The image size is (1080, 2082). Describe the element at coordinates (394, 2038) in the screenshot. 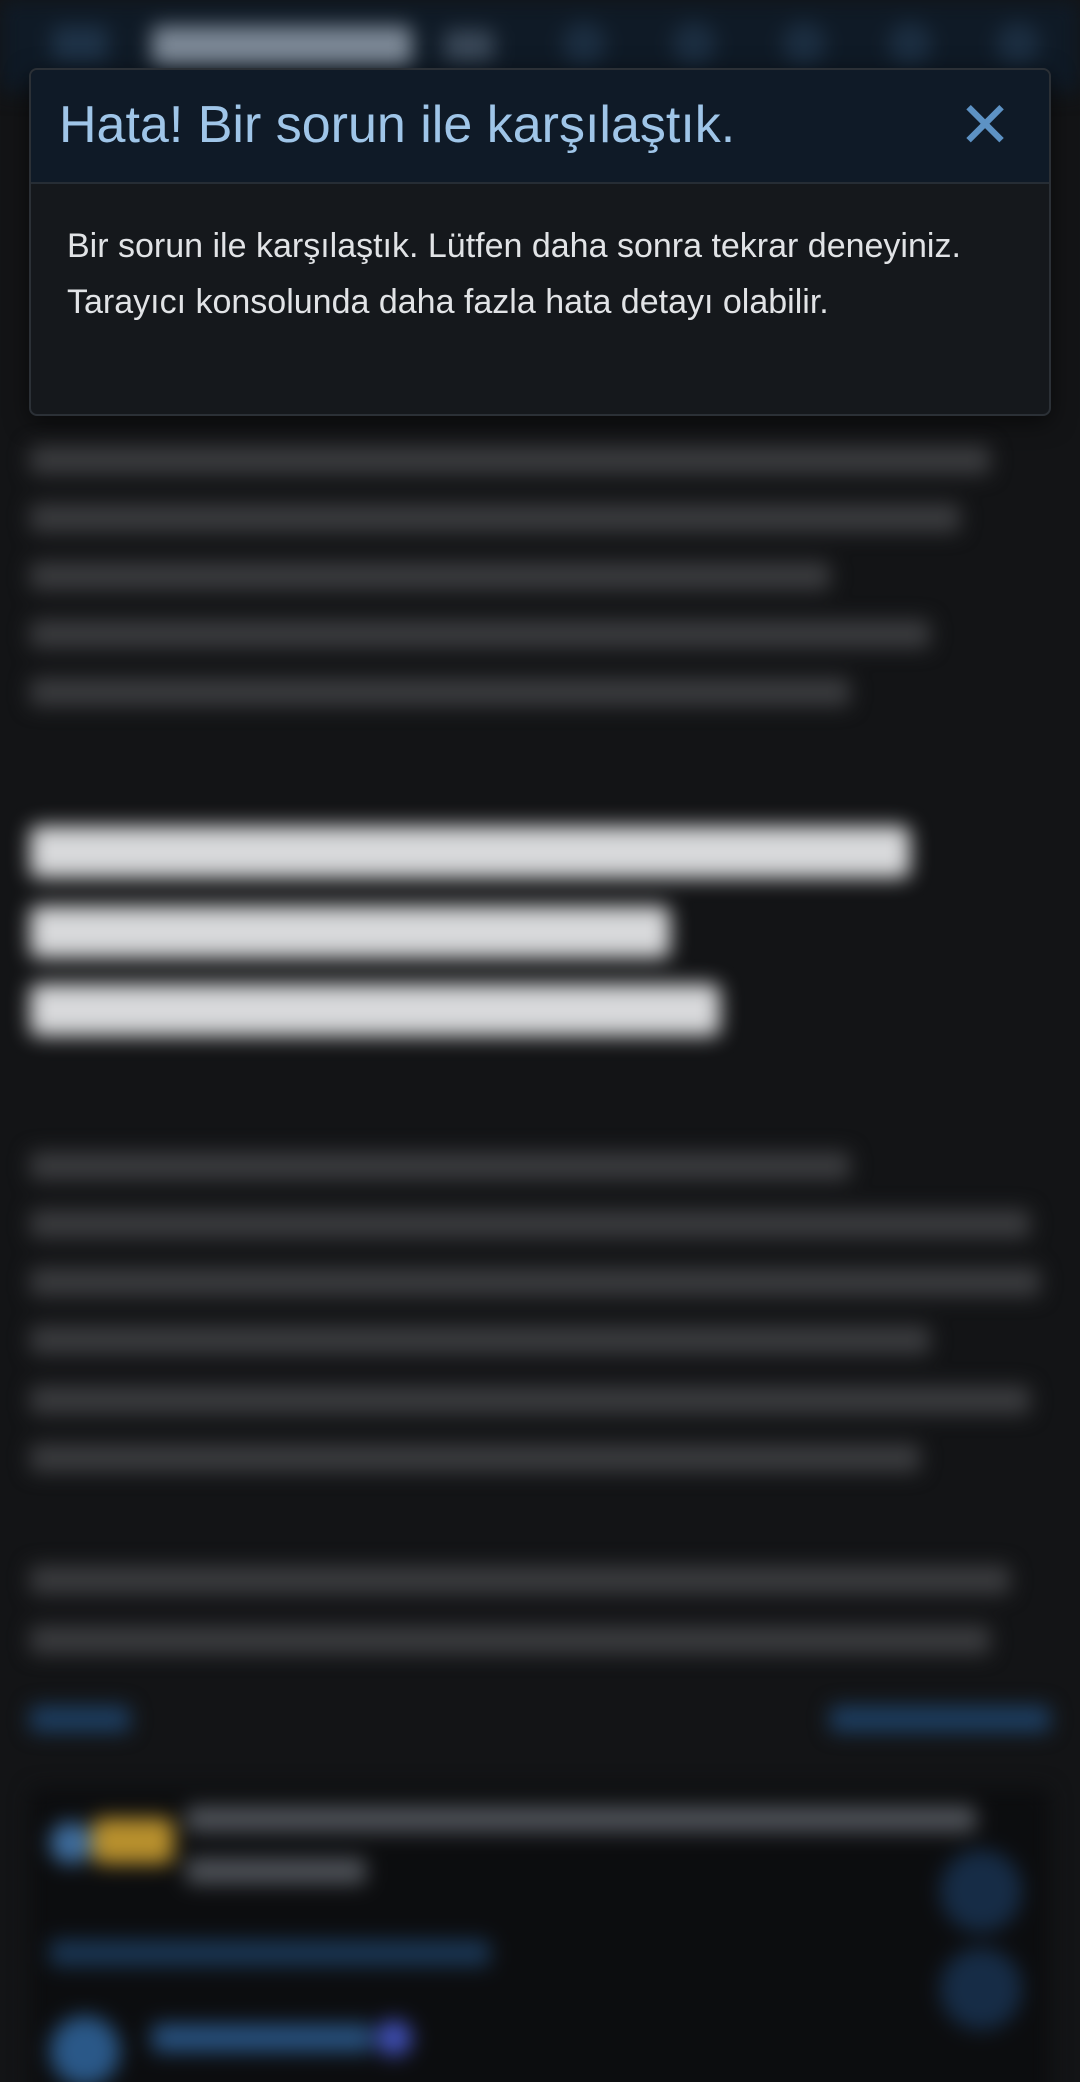

I see `verified-badge-icon` at that location.